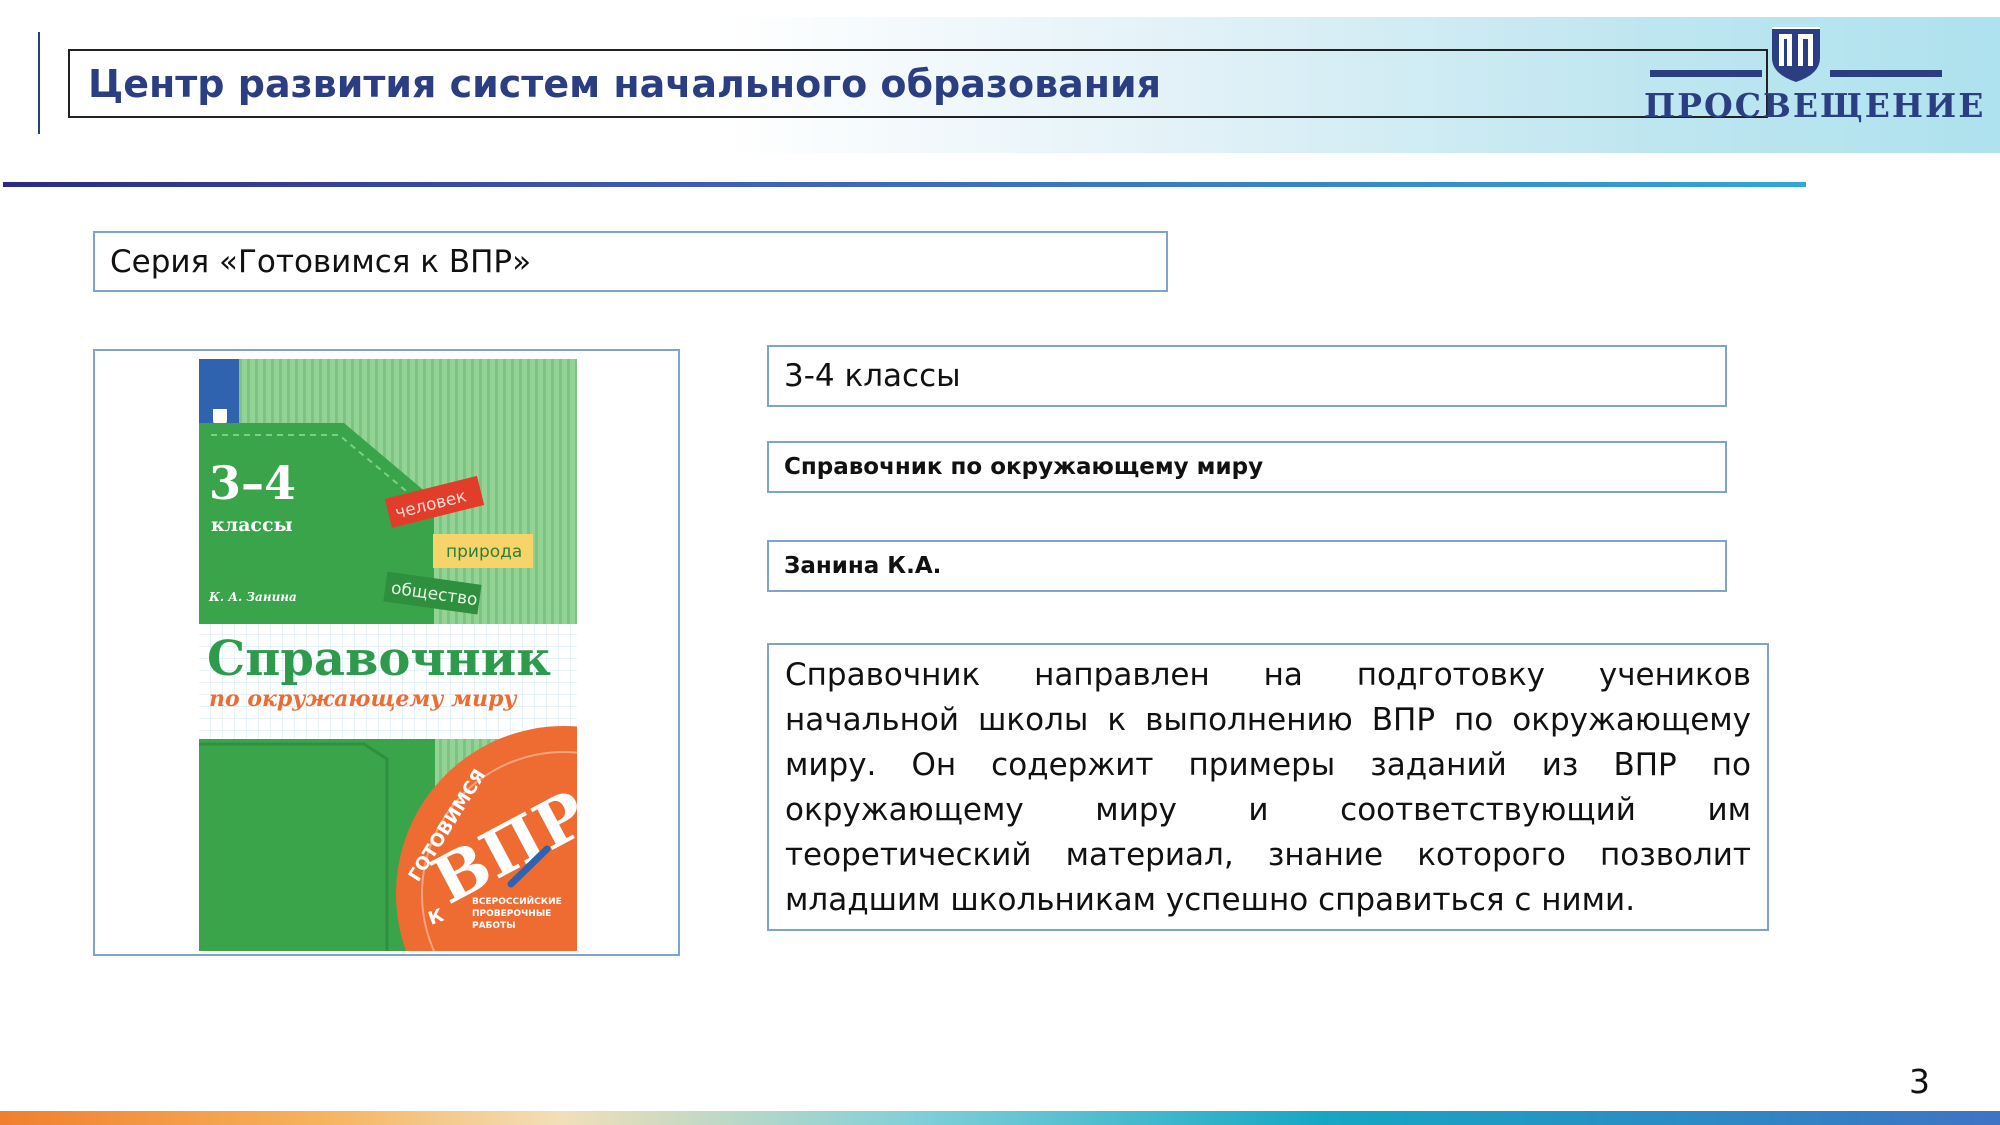 The image size is (2000, 1125). Describe the element at coordinates (494, 926) in the screenshot. I see `cover-badge-small-3: РАБОТЫ` at that location.